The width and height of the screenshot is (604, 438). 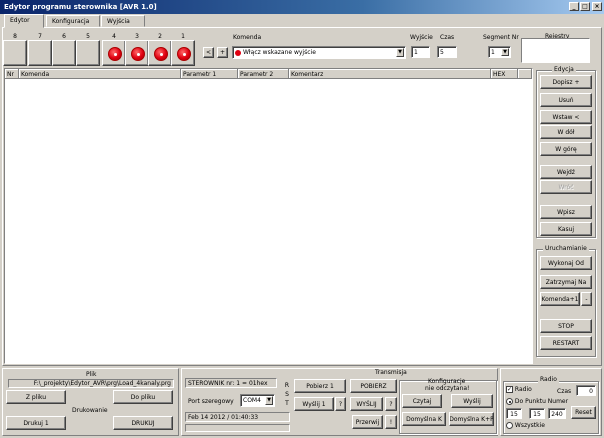 I want to click on default-kp-button: Domyślna K+P, so click(x=471, y=419).